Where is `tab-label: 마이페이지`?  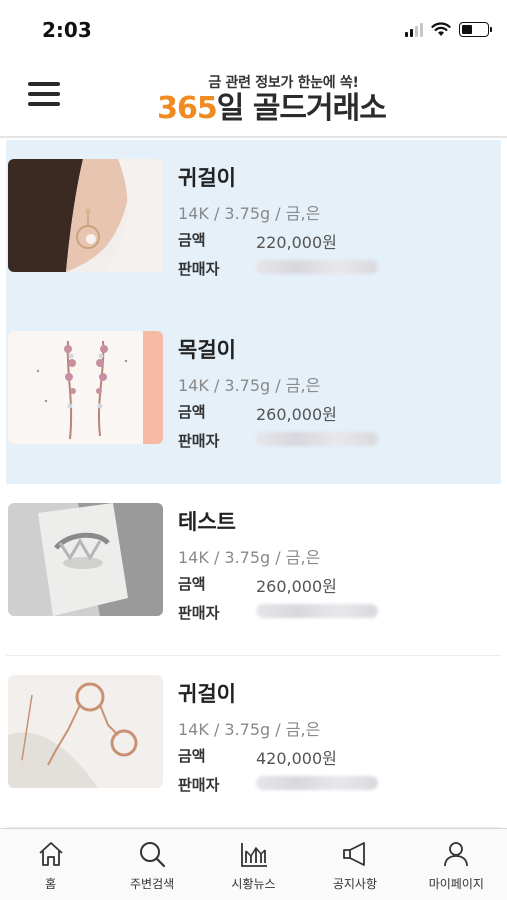 tab-label: 마이페이지 is located at coordinates (456, 884).